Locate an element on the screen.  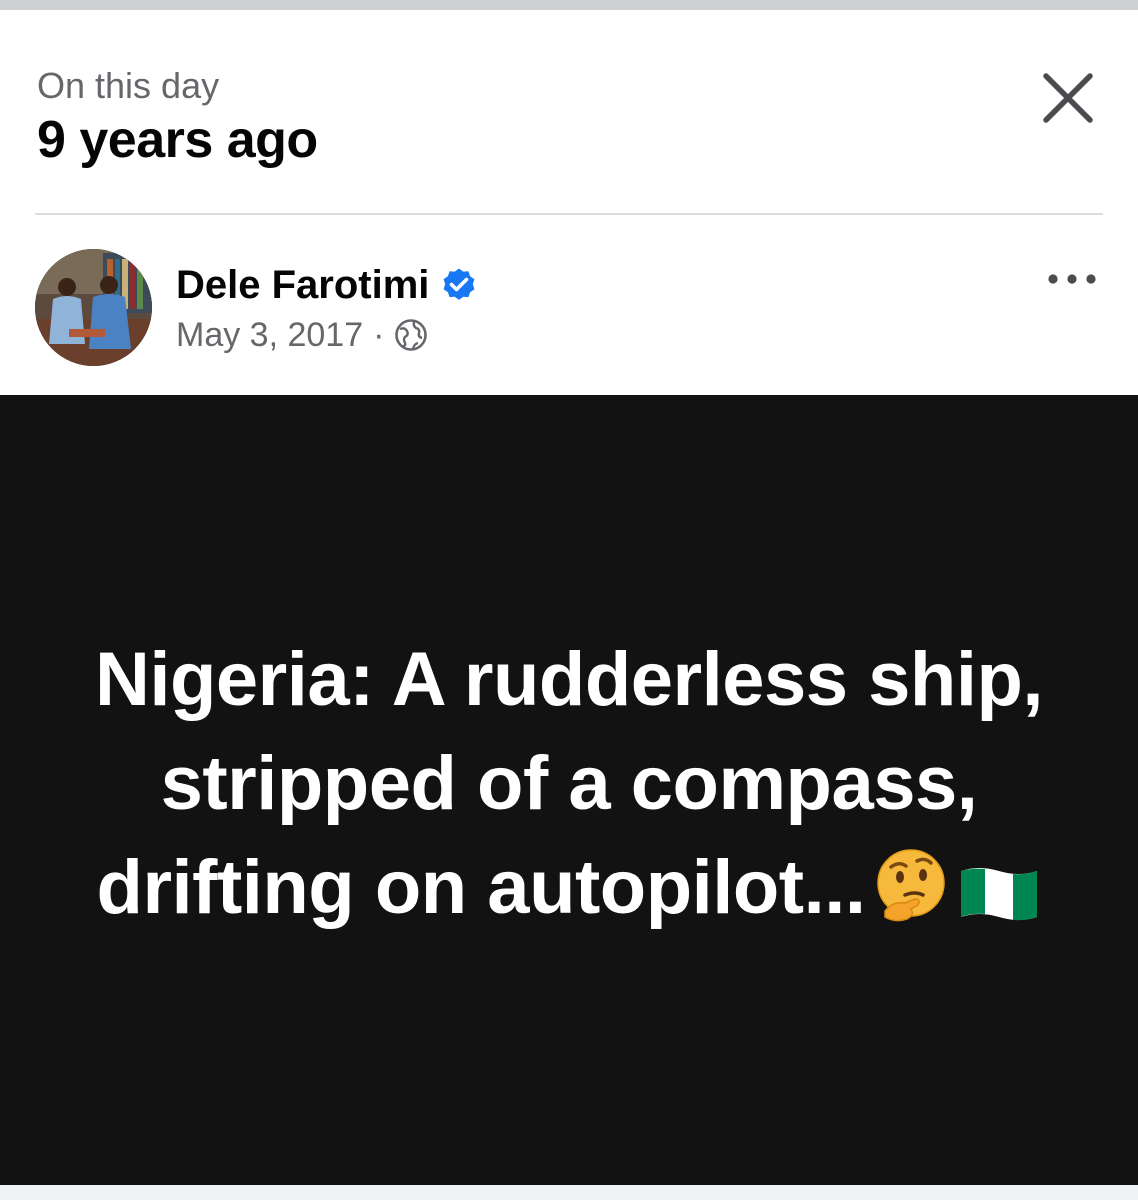
post-date: May 3, 2017 is located at coordinates (269, 335).